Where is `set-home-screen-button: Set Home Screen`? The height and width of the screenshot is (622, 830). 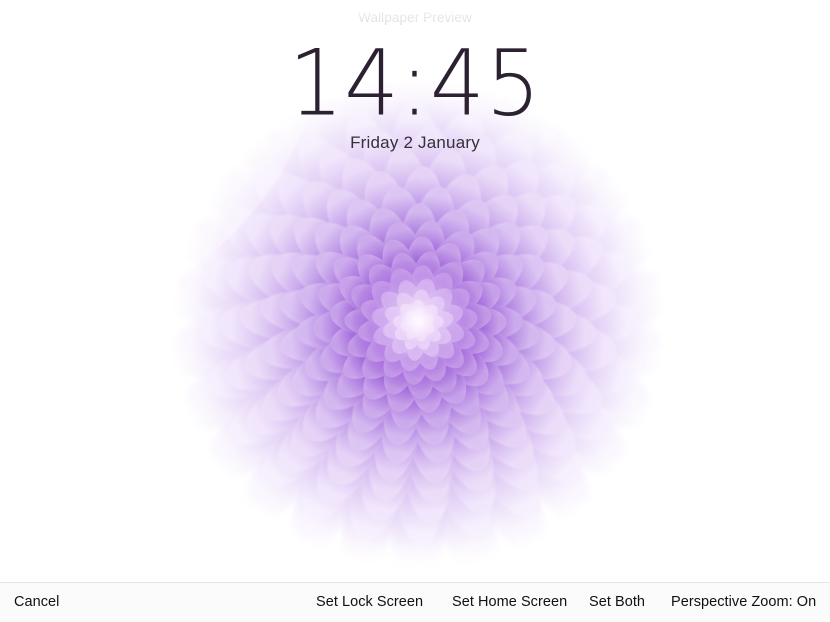 set-home-screen-button: Set Home Screen is located at coordinates (509, 602).